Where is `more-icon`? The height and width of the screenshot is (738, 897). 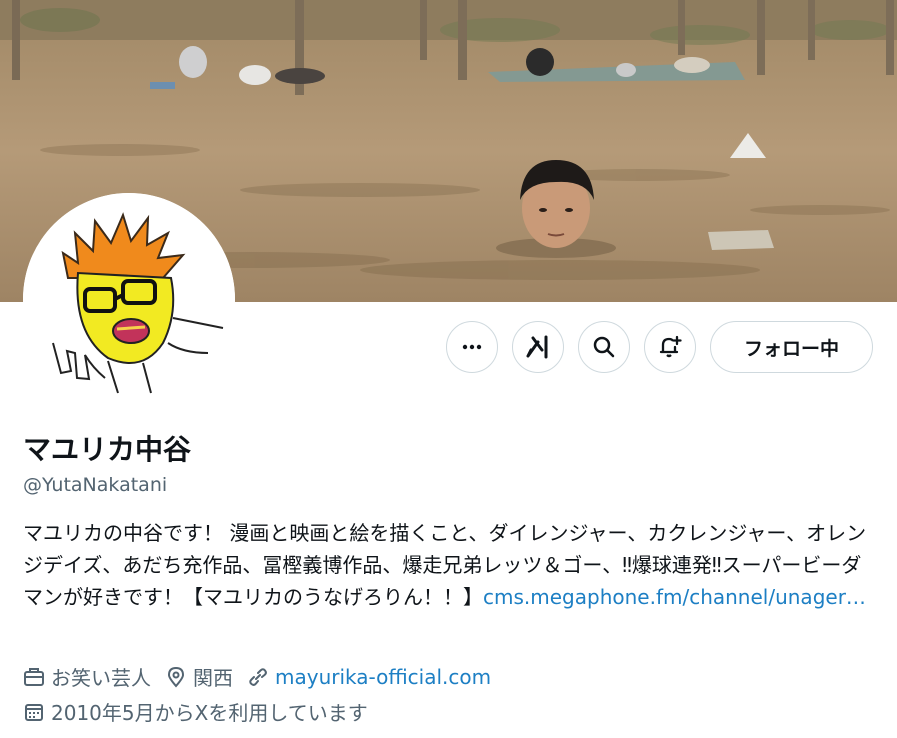 more-icon is located at coordinates (472, 347).